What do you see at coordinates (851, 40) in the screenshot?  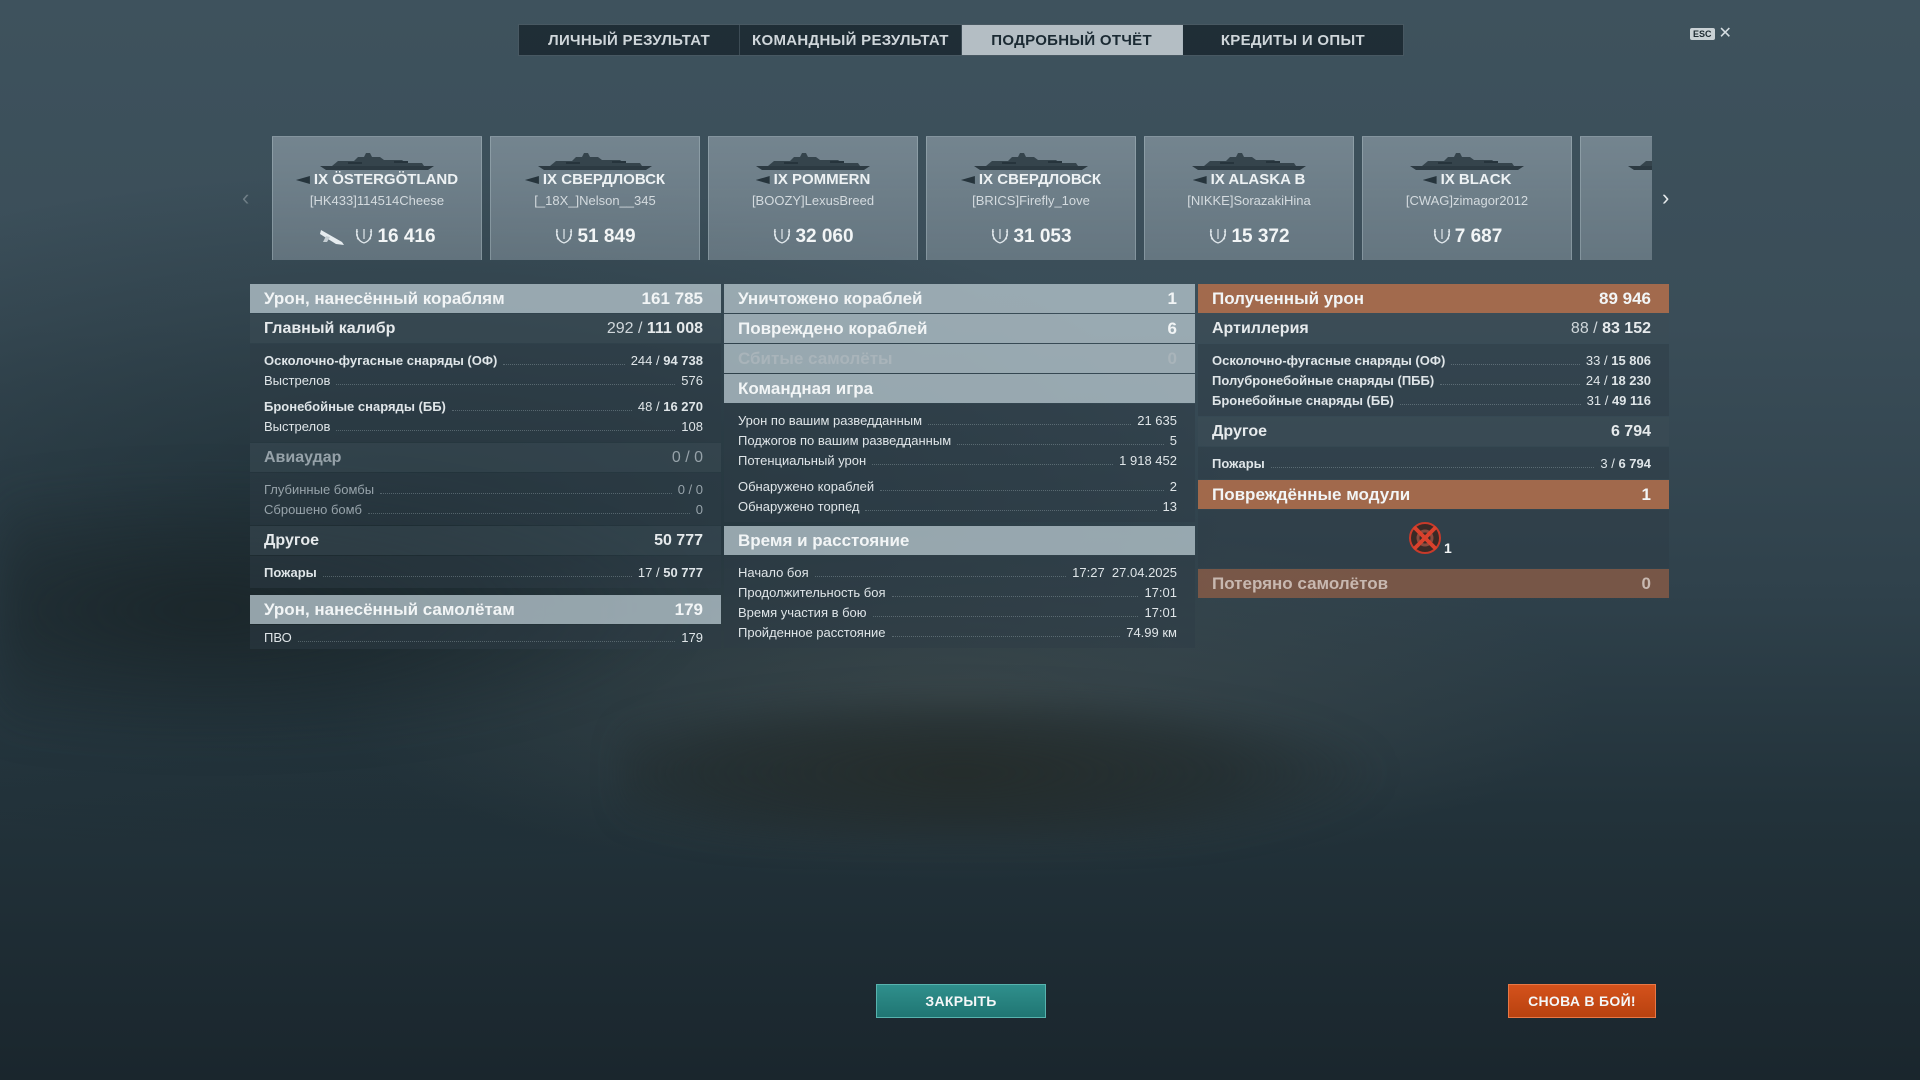 I see `tab-team-result: КОМАНДНЫЙ РЕЗУЛЬТАТ` at bounding box center [851, 40].